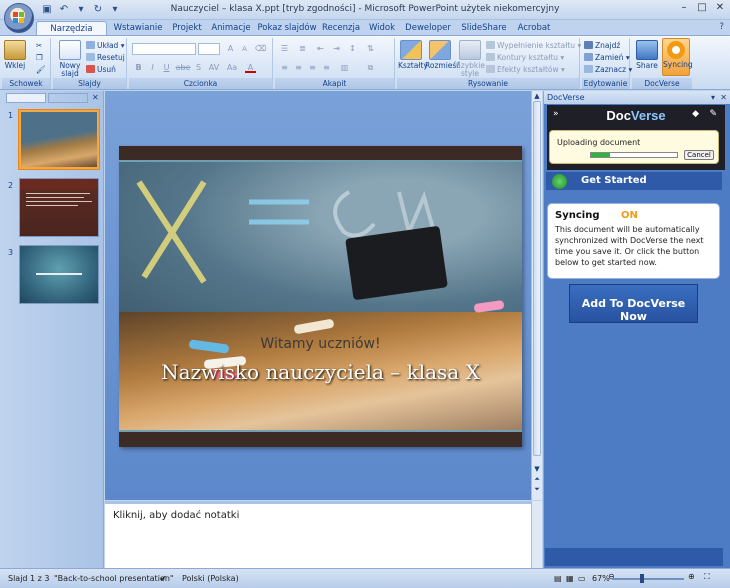 The height and width of the screenshot is (588, 730). Describe the element at coordinates (713, 114) in the screenshot. I see `wrench-icon: ✎` at that location.